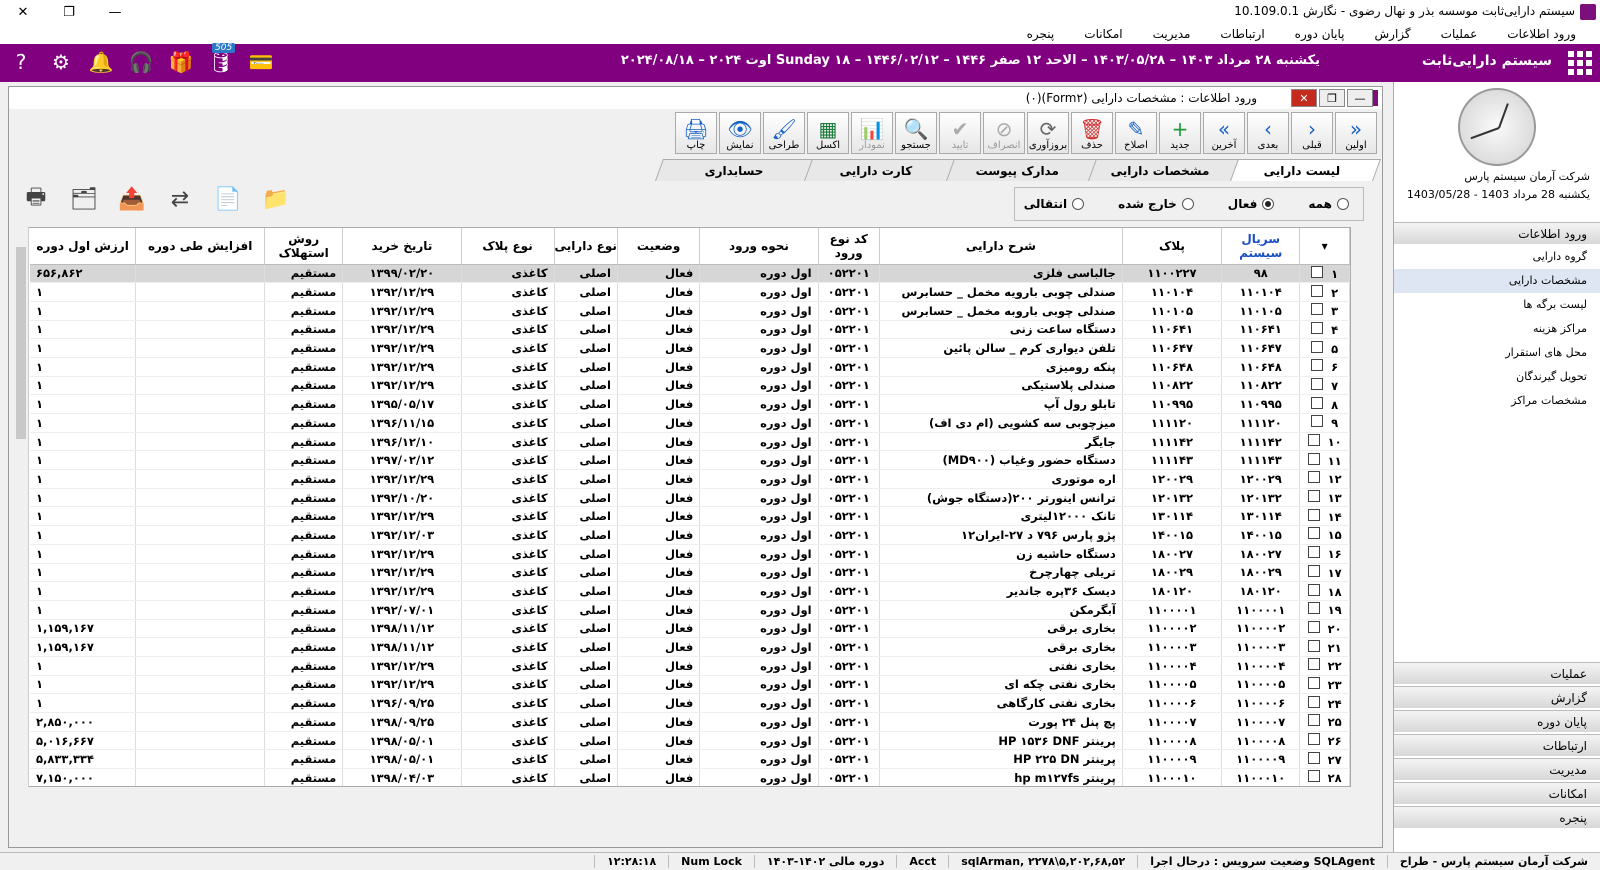 The image size is (1600, 870). What do you see at coordinates (23, 12) in the screenshot?
I see `close-window-button: ✕` at bounding box center [23, 12].